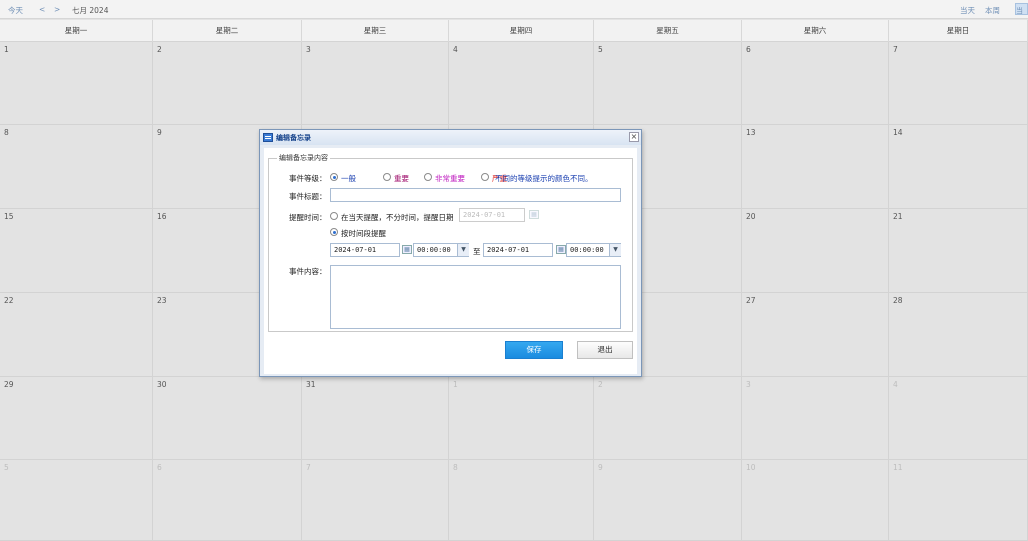 The height and width of the screenshot is (541, 1028). Describe the element at coordinates (311, 384) in the screenshot. I see `day-number: 31` at that location.